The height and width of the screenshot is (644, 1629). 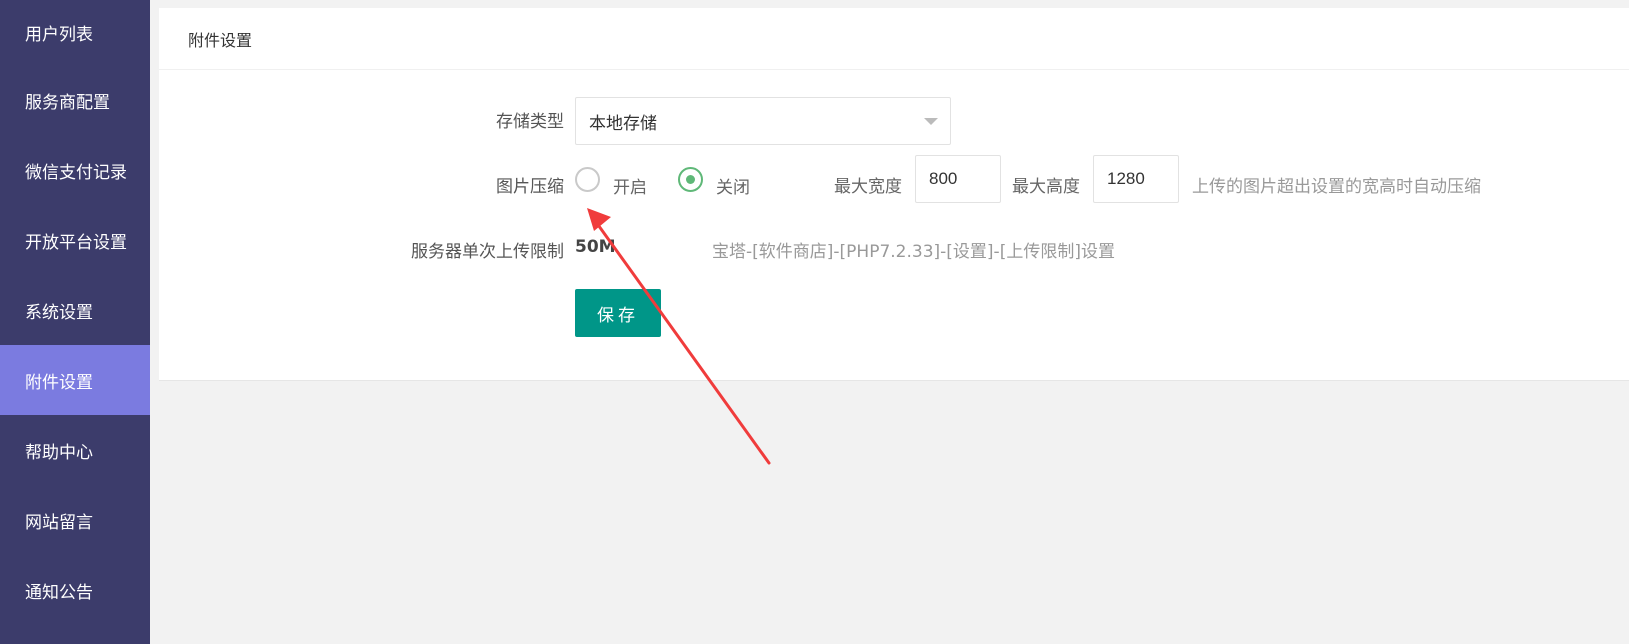 I want to click on image-compress-label: 图片压缩, so click(x=530, y=187).